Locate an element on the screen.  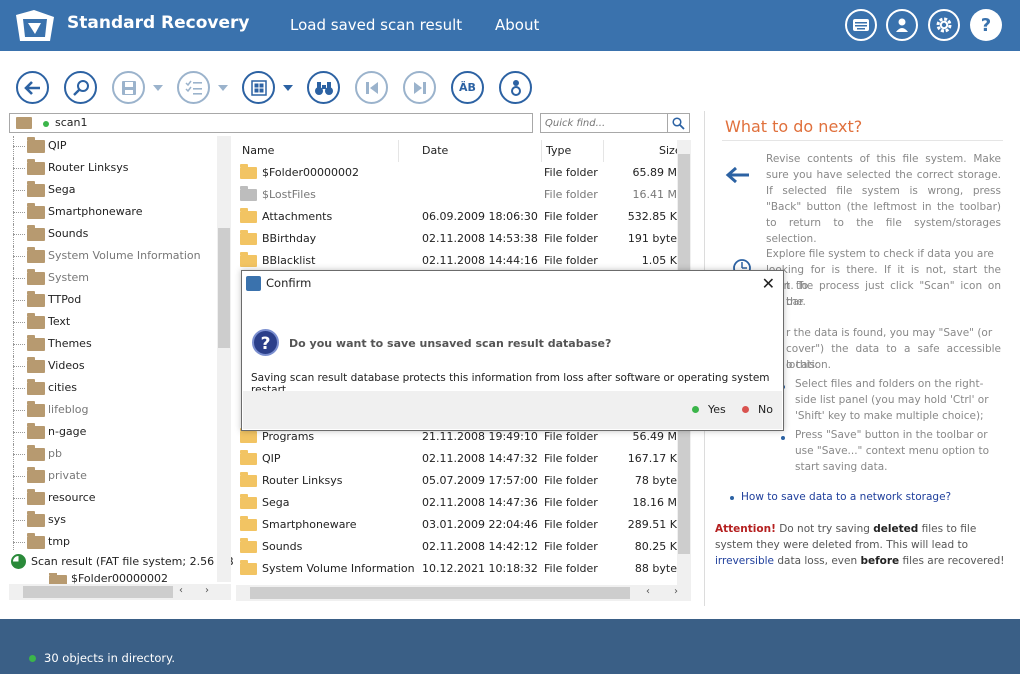
select-button is located at coordinates (193, 87).